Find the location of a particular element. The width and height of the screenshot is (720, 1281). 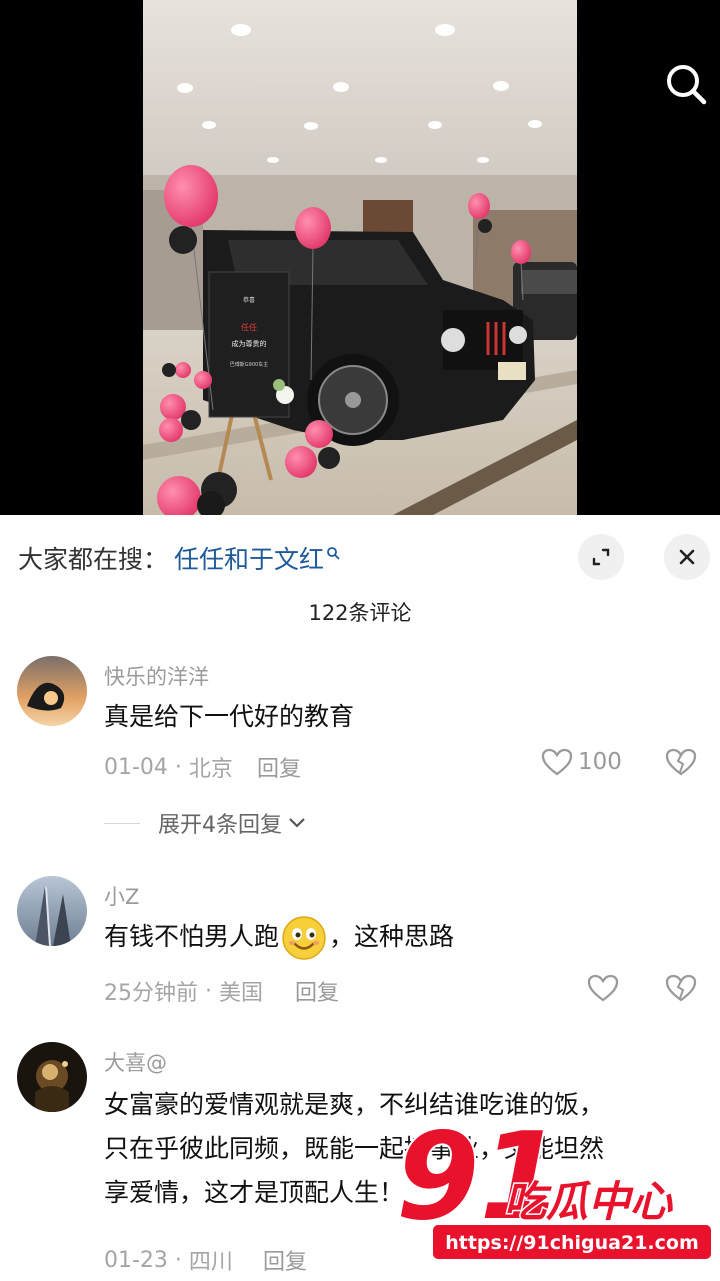

comment-text-part: ，这种思路 is located at coordinates (392, 936).